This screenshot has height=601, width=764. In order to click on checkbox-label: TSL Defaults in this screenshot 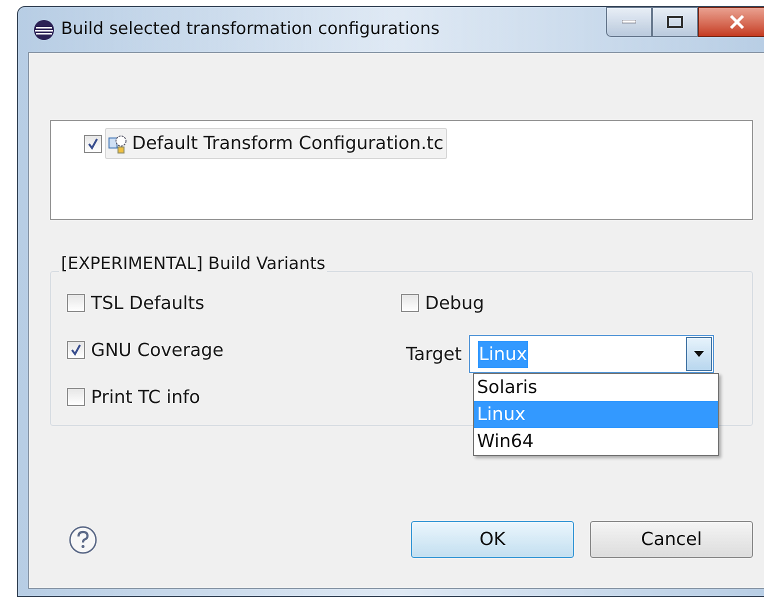, I will do `click(147, 304)`.